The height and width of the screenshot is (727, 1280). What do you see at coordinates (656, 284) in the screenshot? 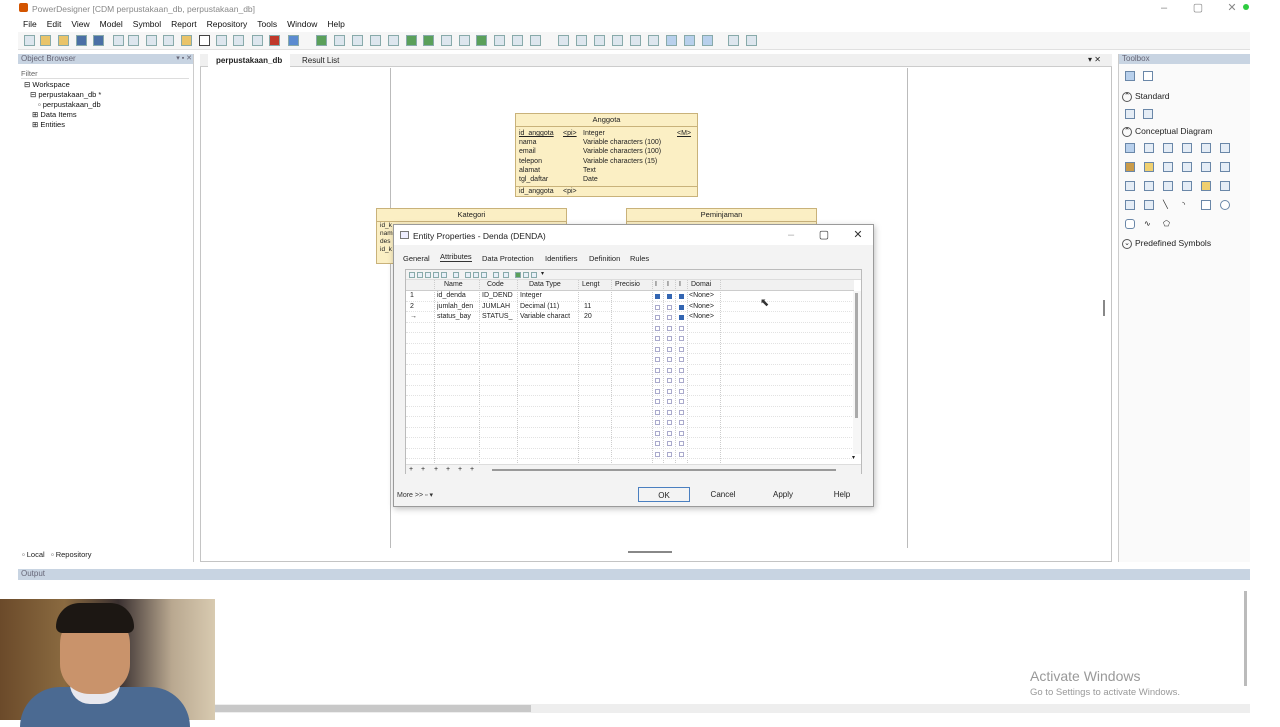
I see `col-identifier: I` at bounding box center [656, 284].